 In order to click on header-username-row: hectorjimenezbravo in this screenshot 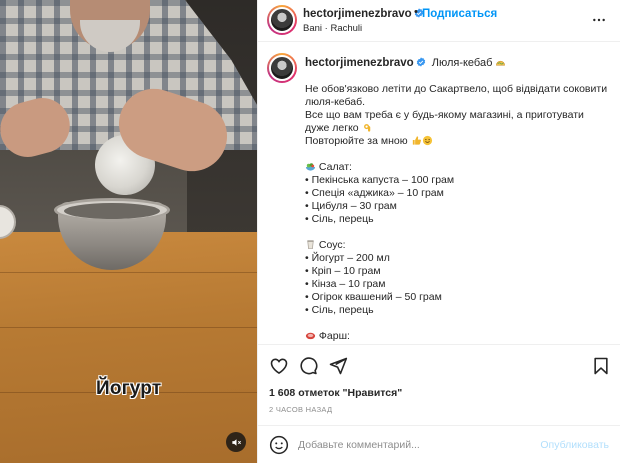, I will do `click(363, 14)`.